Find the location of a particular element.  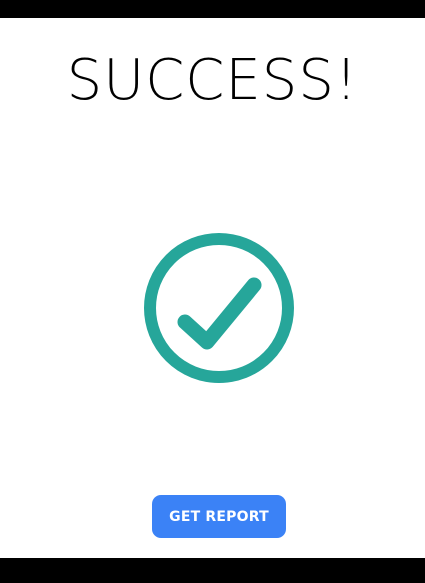

get-report-button: GET REPORT is located at coordinates (219, 516).